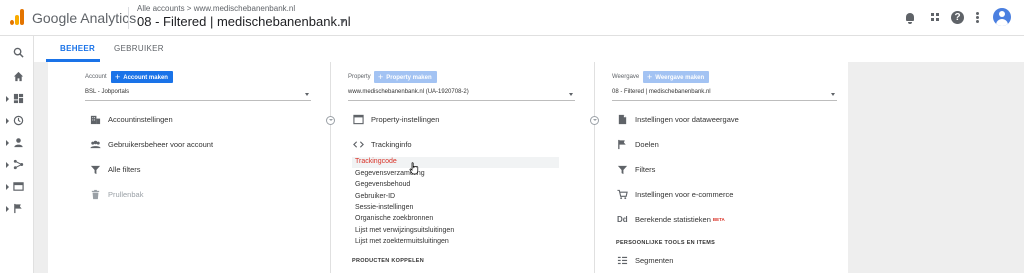 Image resolution: width=1024 pixels, height=273 pixels. I want to click on create-view-button: + Weergave maken, so click(676, 77).